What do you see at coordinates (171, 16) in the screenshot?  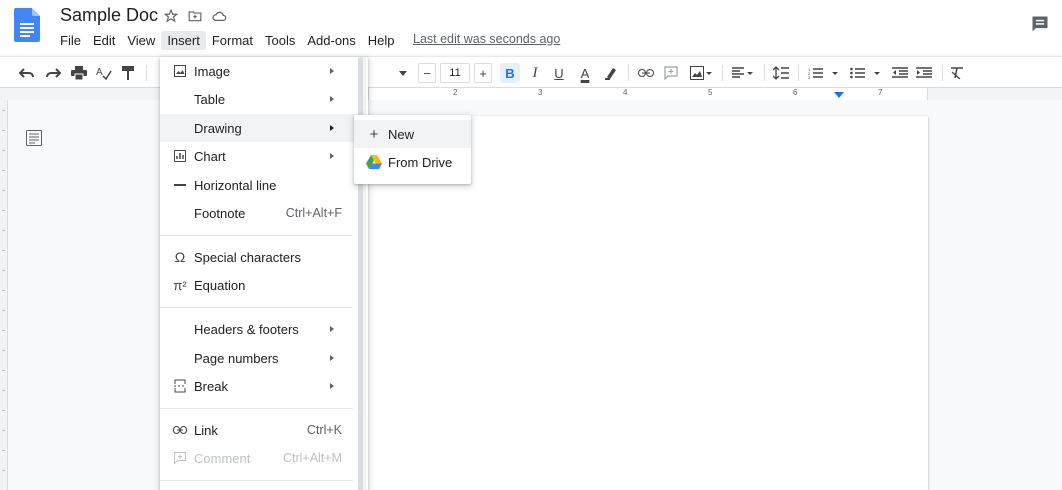 I see `star-icon` at bounding box center [171, 16].